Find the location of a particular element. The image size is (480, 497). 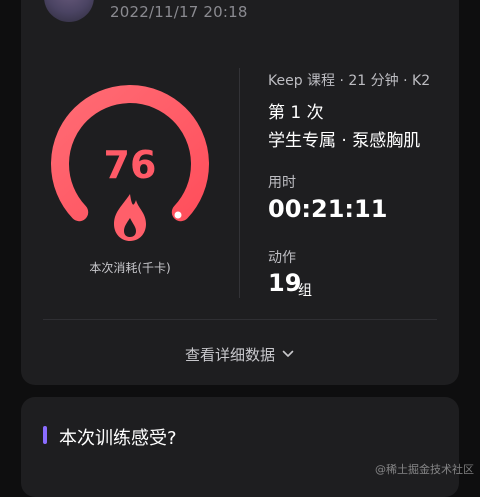

actions-value: 19 is located at coordinates (285, 283).